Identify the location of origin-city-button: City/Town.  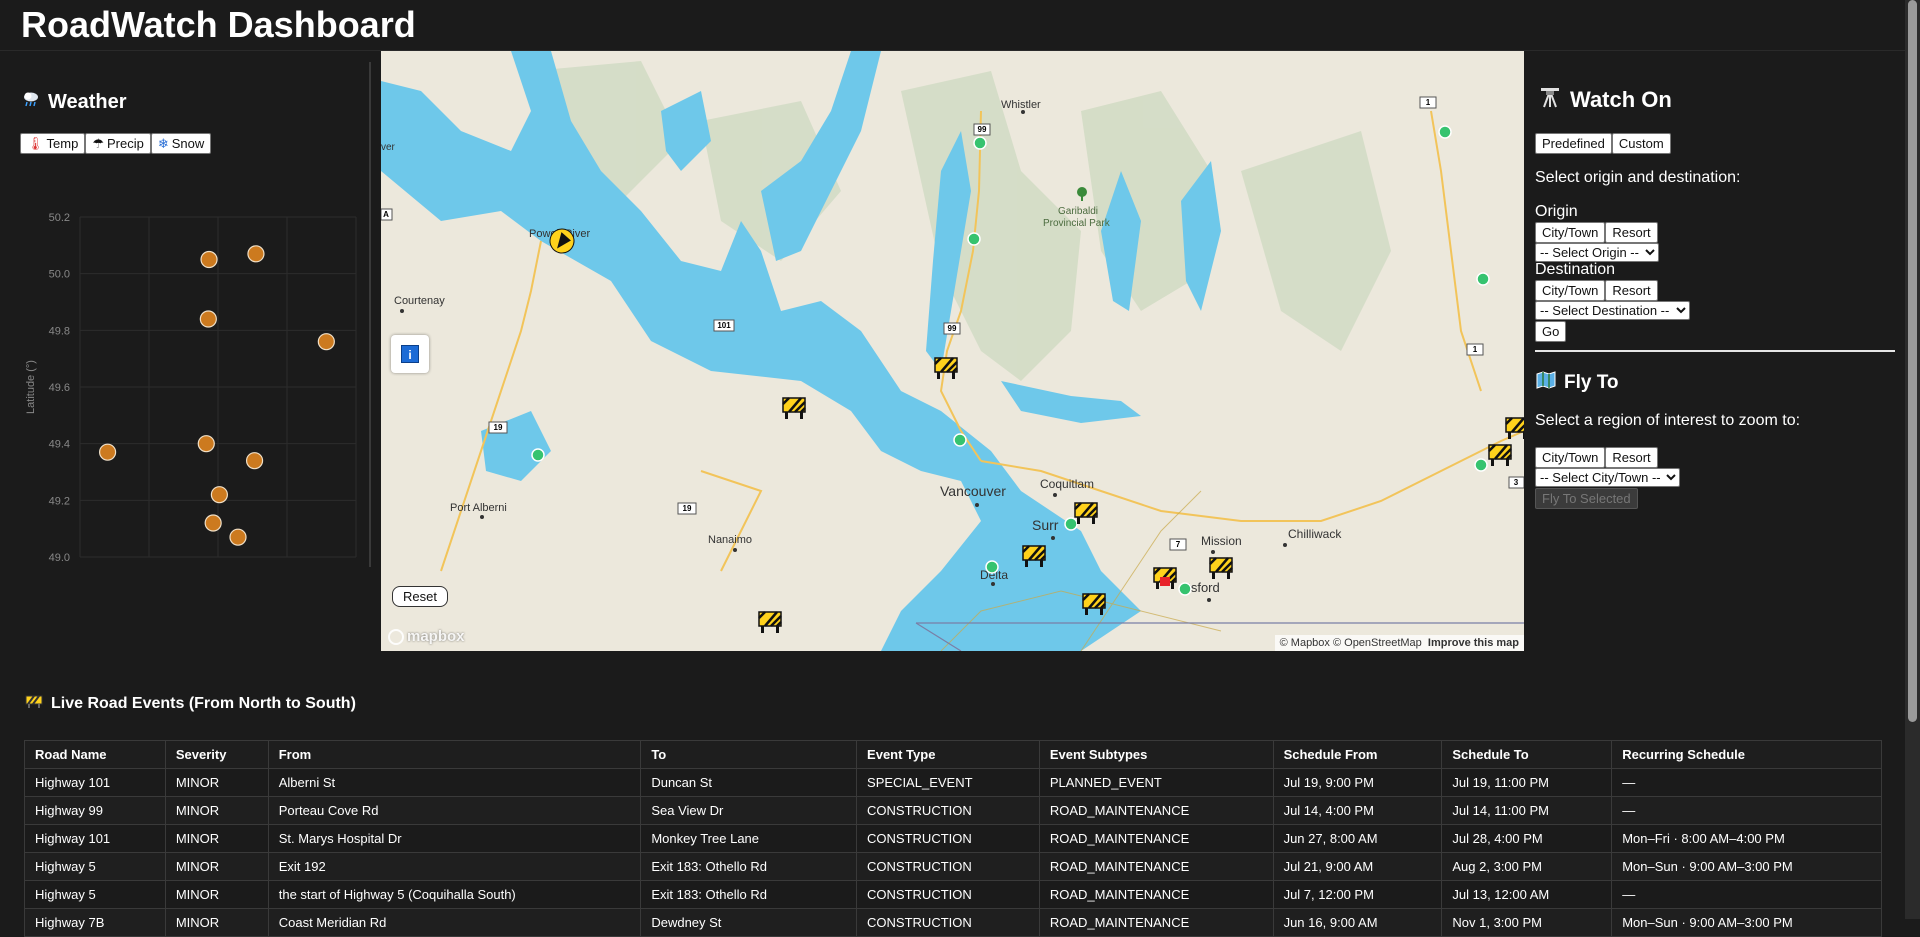
(1570, 232).